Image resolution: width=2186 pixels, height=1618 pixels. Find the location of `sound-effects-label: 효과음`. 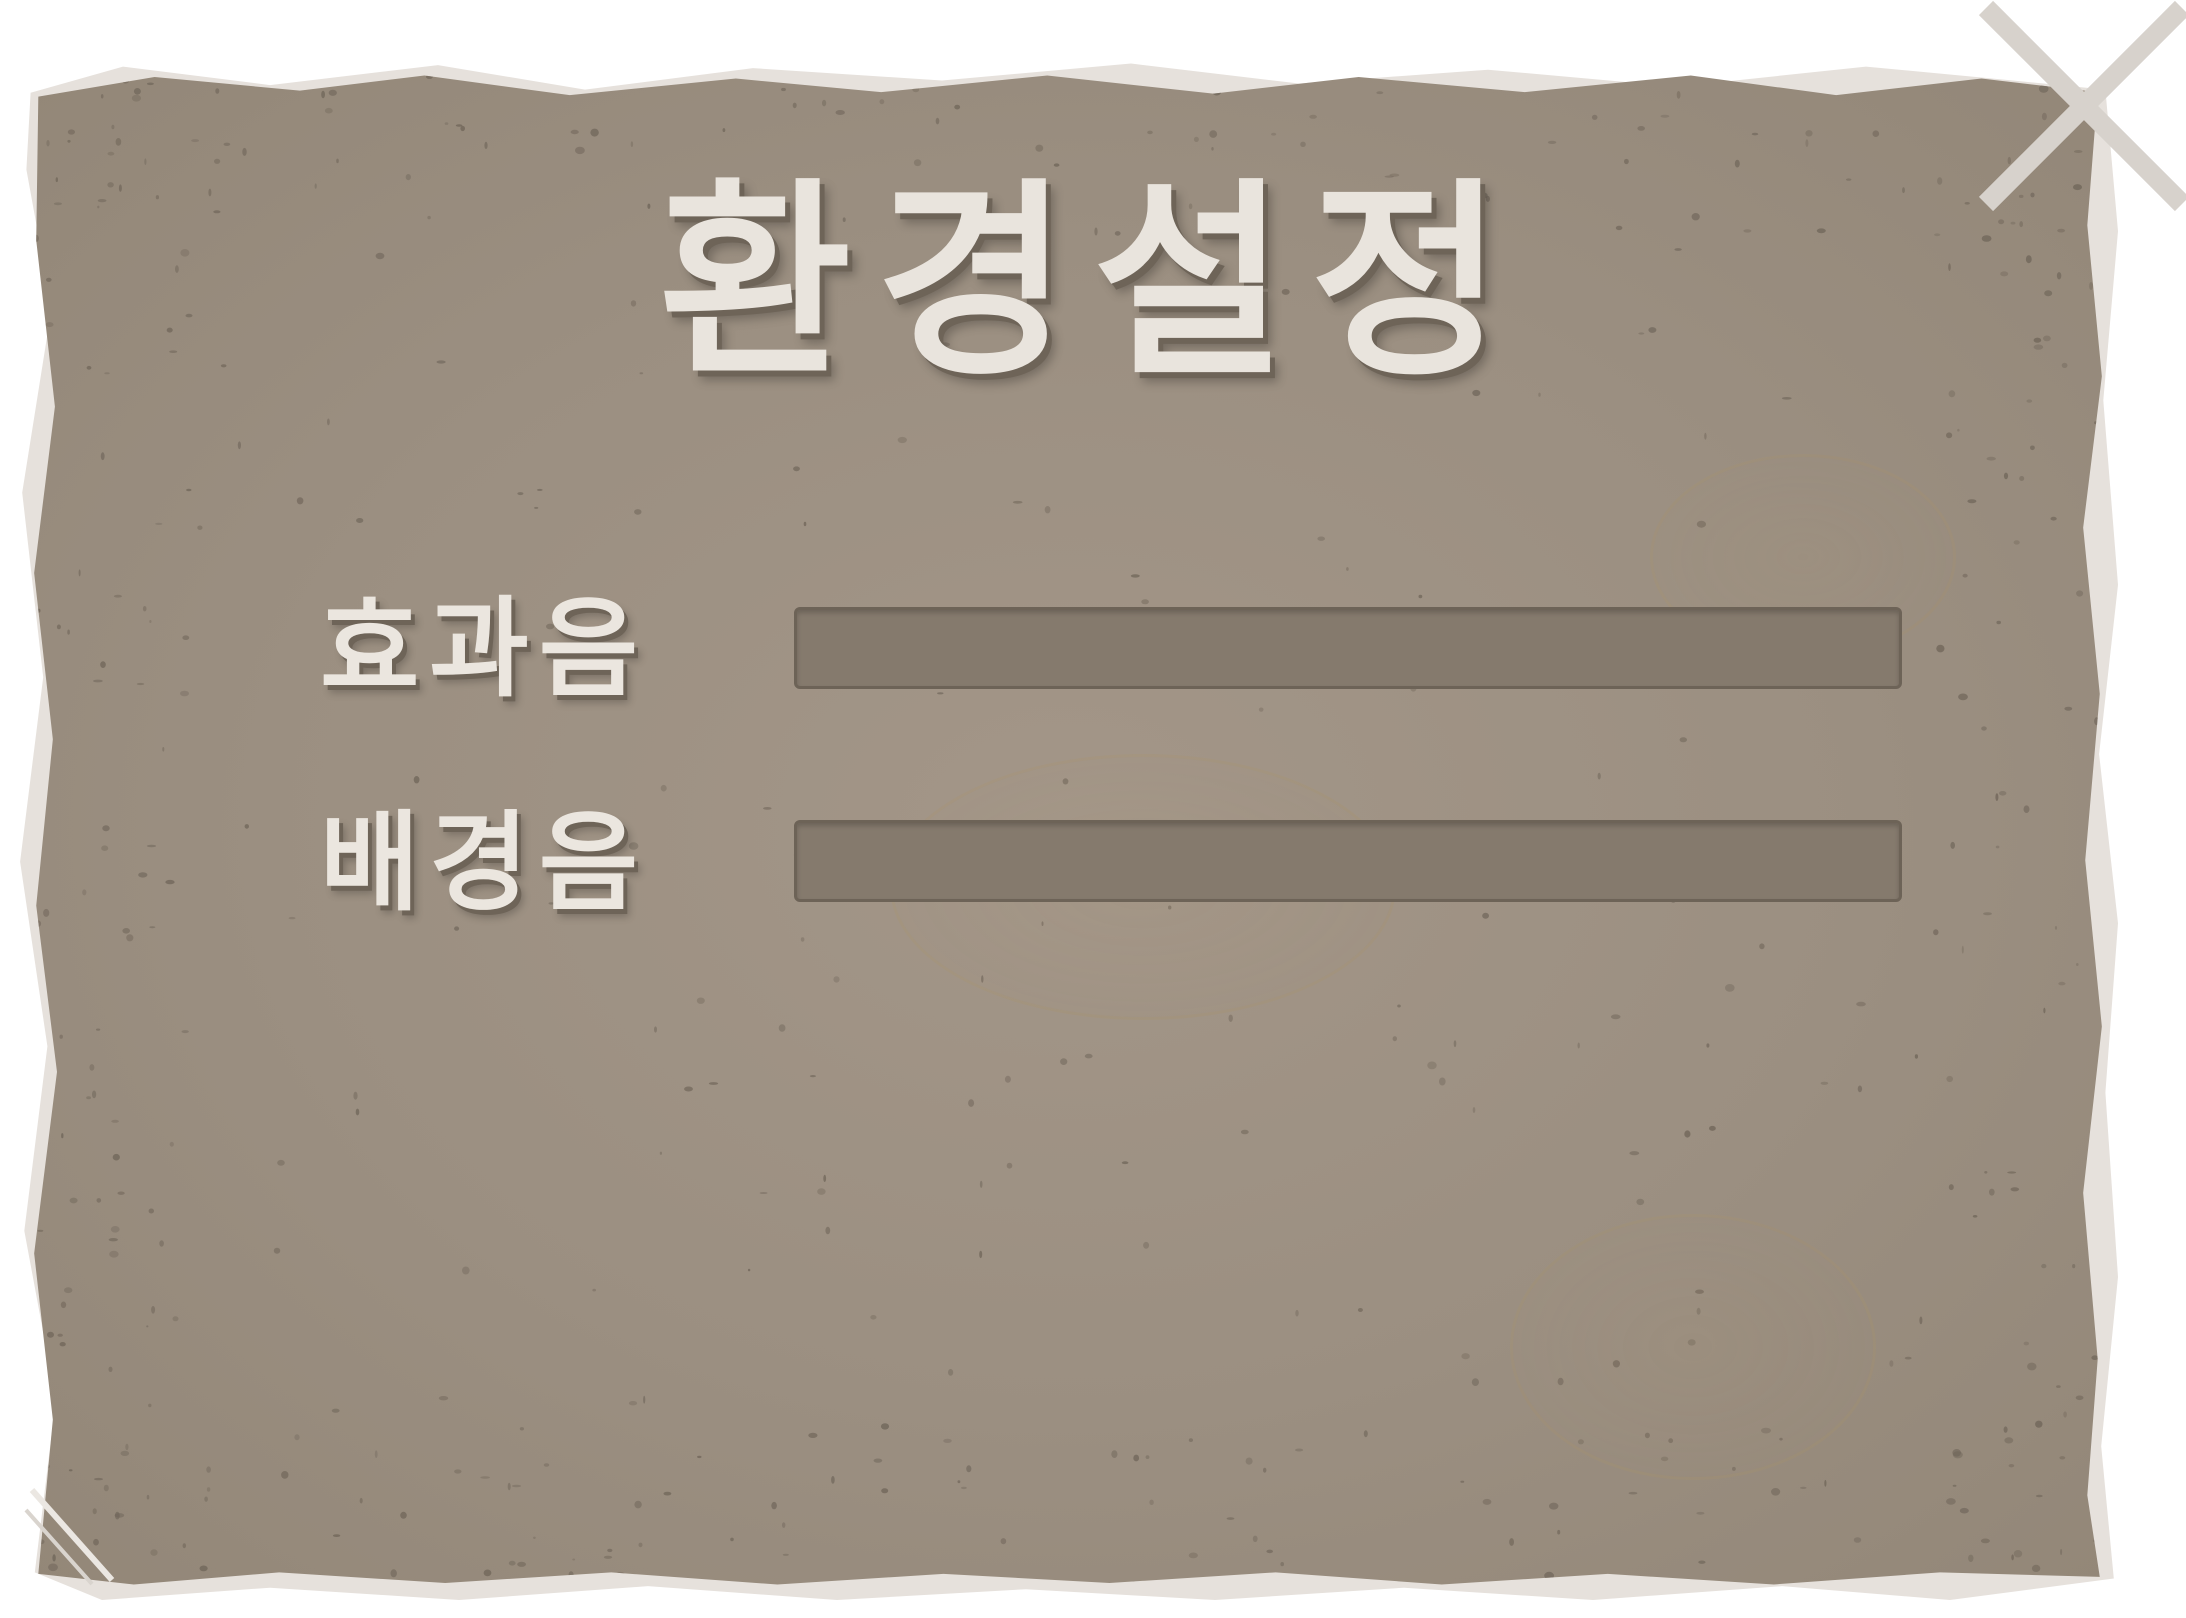

sound-effects-label: 효과음 is located at coordinates (484, 649).